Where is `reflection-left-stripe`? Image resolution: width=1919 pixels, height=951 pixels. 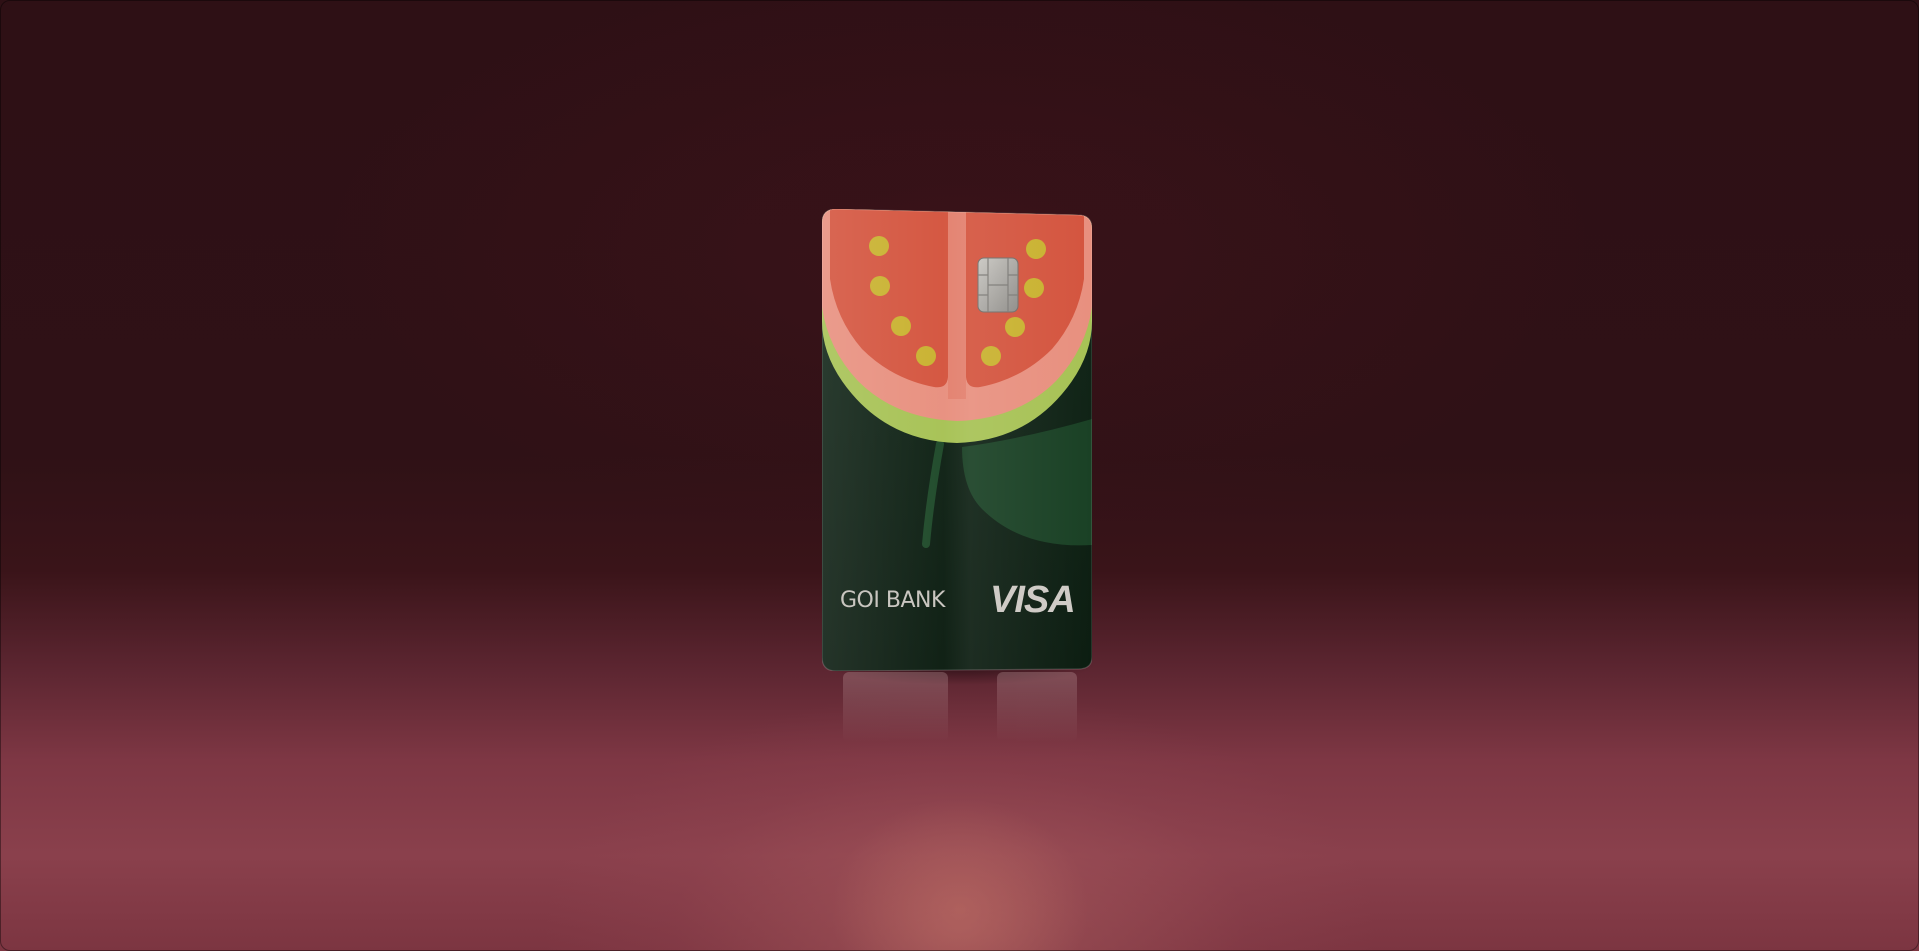
reflection-left-stripe is located at coordinates (895, 707).